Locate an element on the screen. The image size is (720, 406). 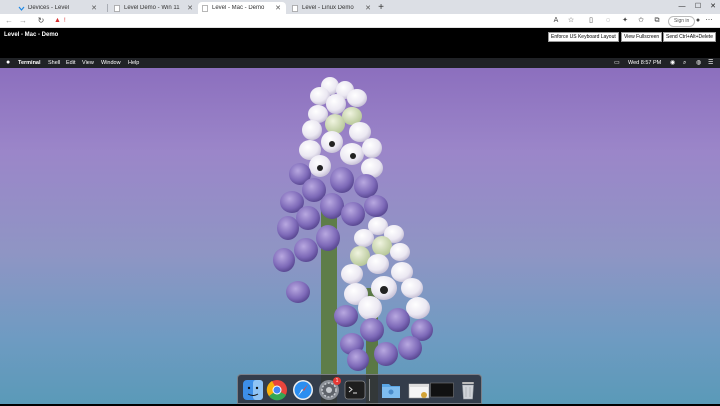
tab-title: Level - Linux Demo is located at coordinates (328, 8).